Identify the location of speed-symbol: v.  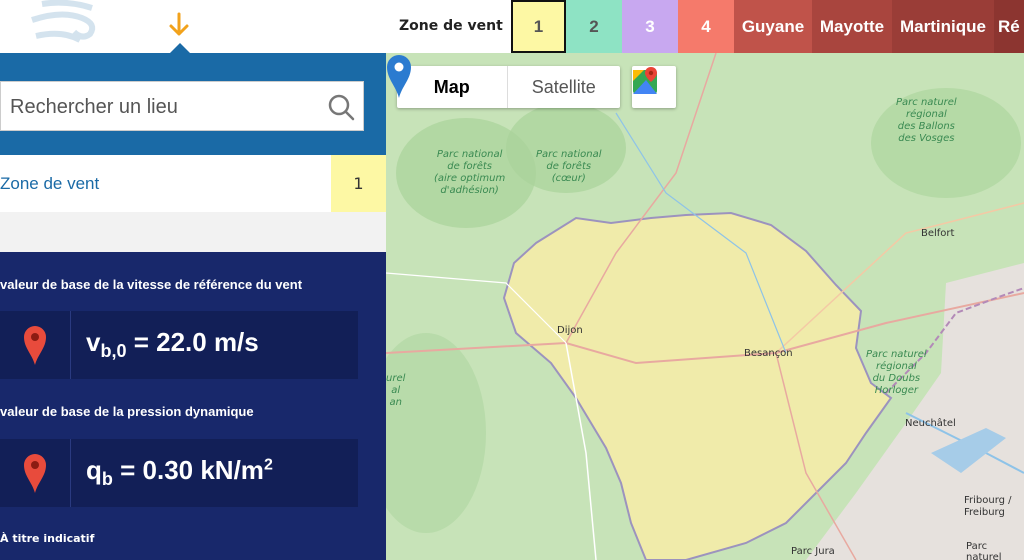
(93, 342).